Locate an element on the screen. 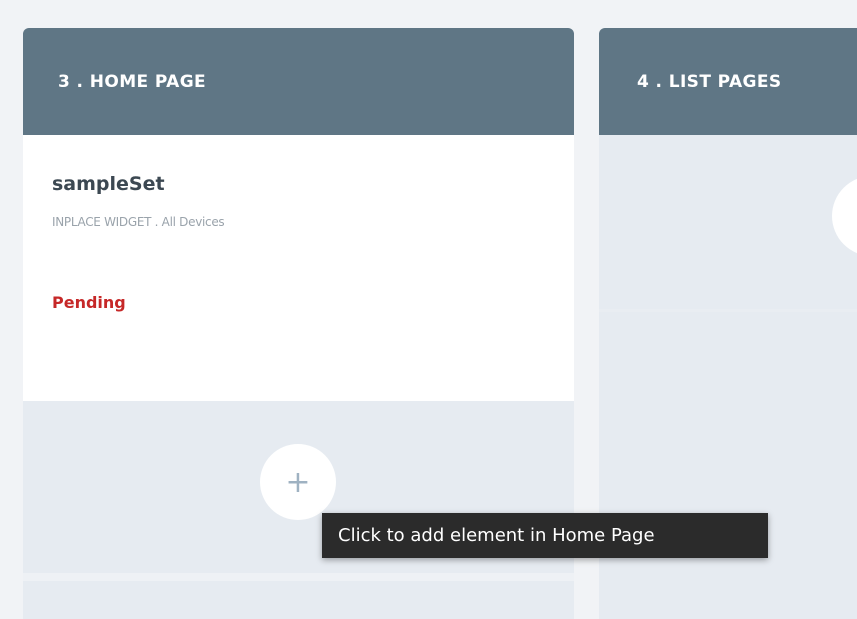 Image resolution: width=857 pixels, height=619 pixels. column-title: 3 . HOME PAGE is located at coordinates (132, 81).